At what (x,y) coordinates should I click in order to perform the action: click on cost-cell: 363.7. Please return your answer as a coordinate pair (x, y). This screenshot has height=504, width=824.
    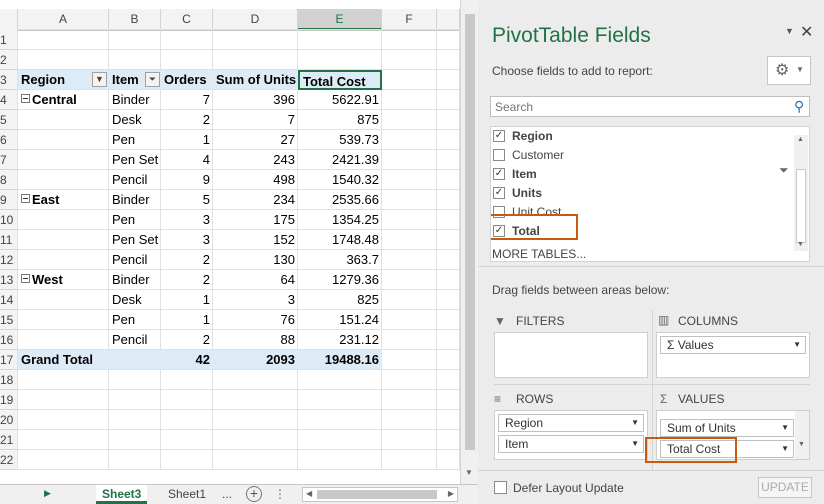
    Looking at the image, I should click on (340, 260).